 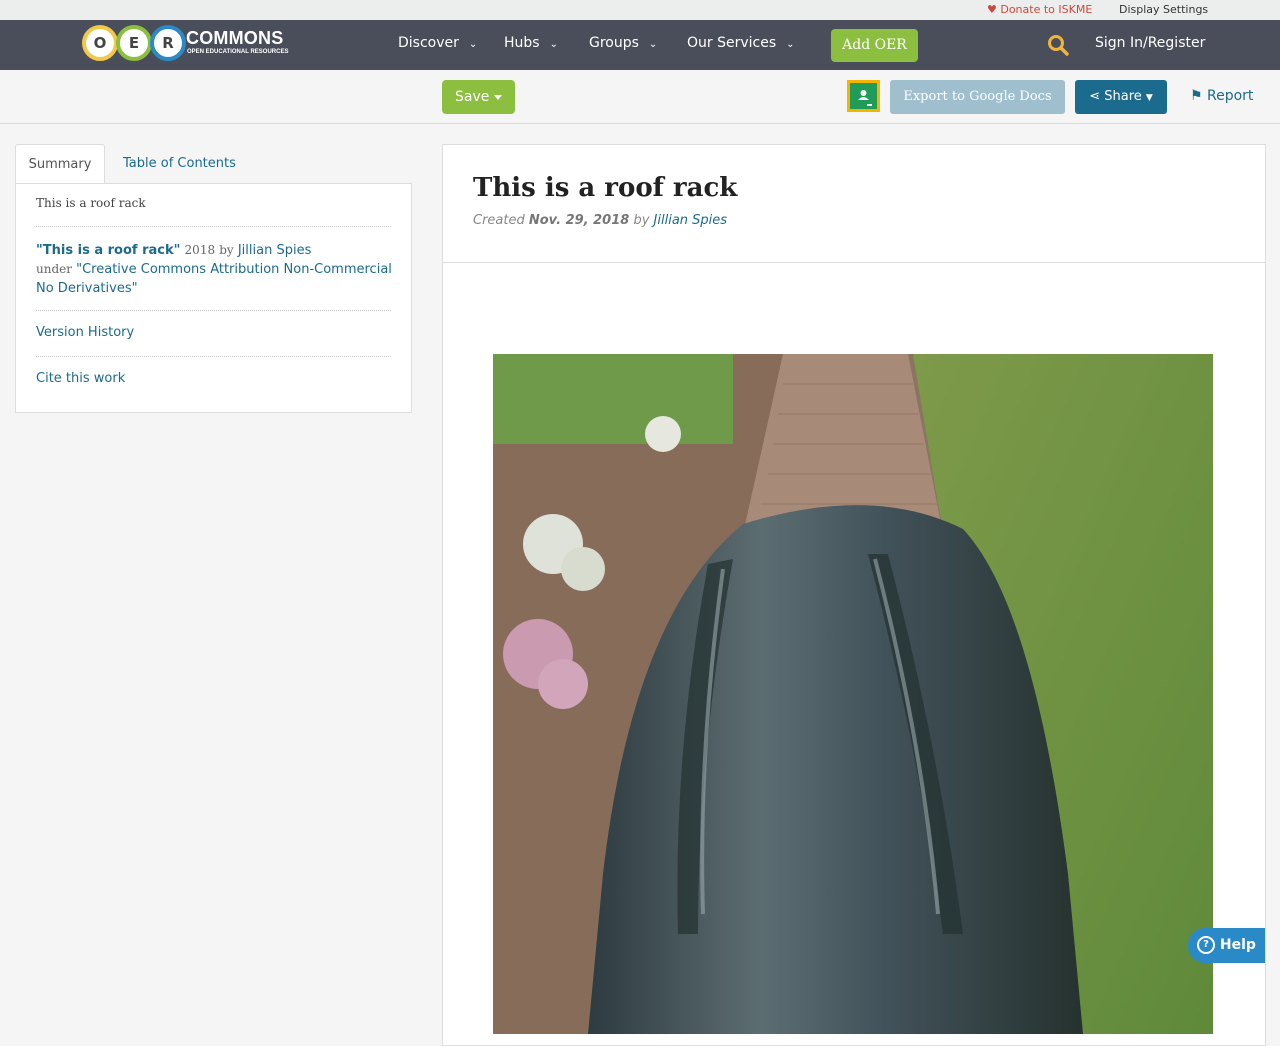 What do you see at coordinates (854, 262) in the screenshot?
I see `content-divider` at bounding box center [854, 262].